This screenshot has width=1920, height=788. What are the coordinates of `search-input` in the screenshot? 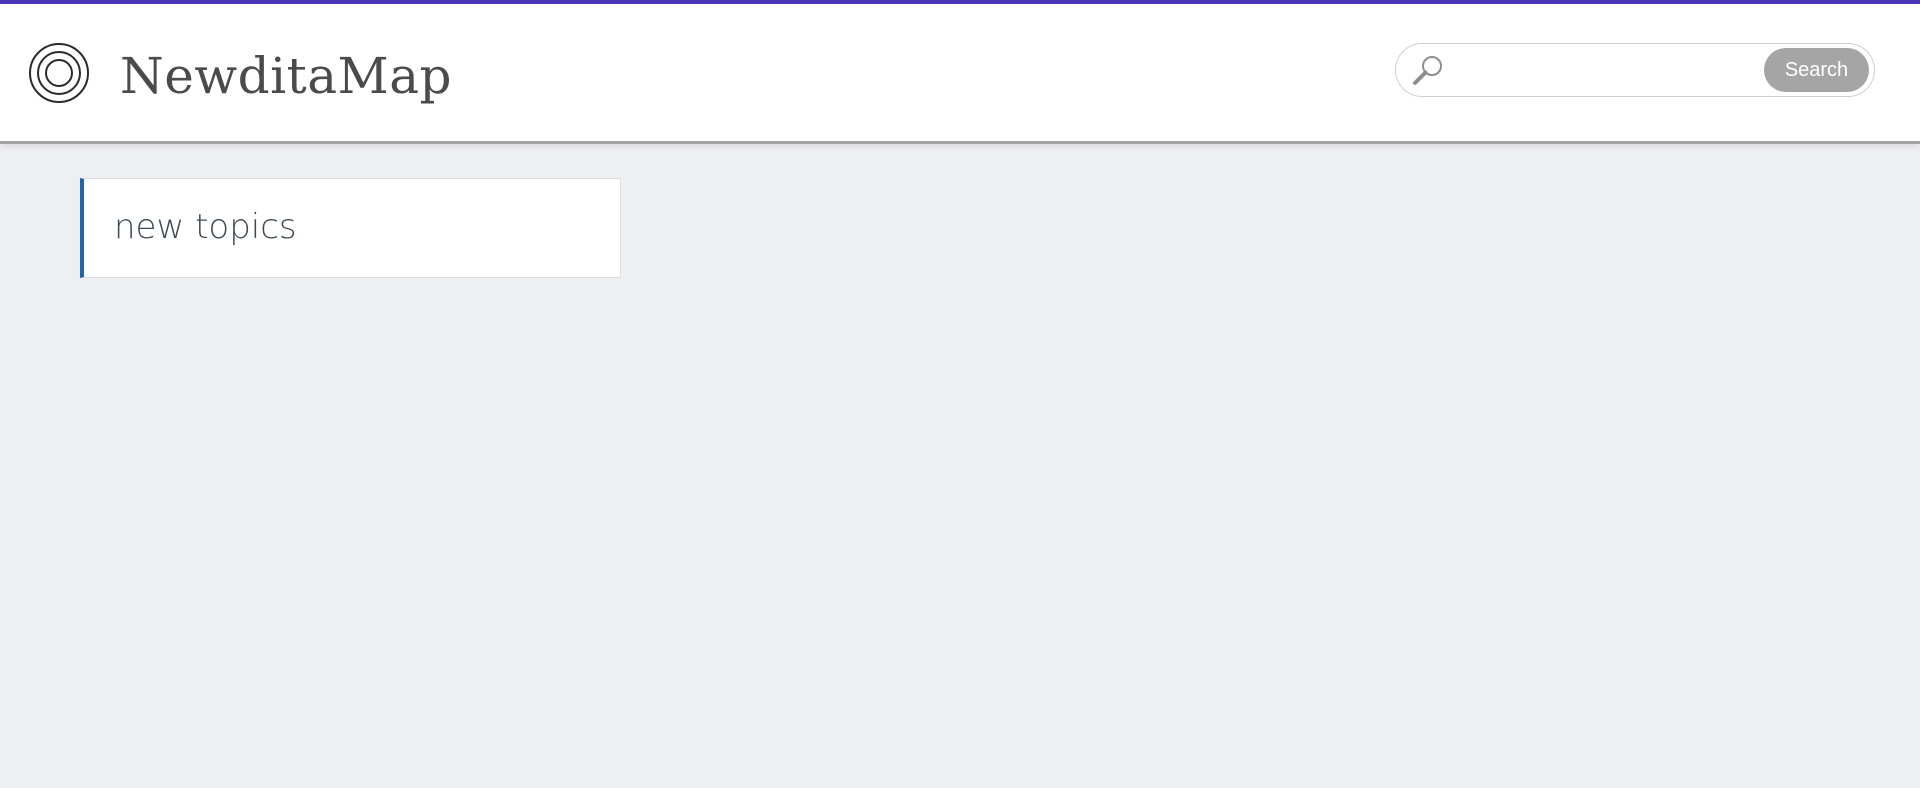 It's located at (1601, 70).